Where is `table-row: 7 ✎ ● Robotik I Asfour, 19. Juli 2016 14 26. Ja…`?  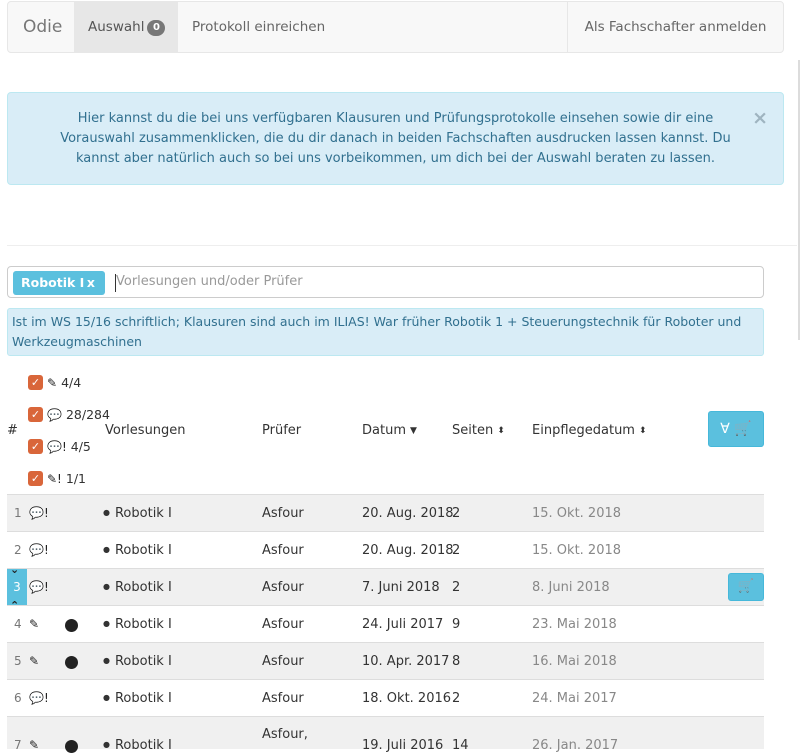 table-row: 7 ✎ ● Robotik I Asfour, 19. Juli 2016 14 26. Ja… is located at coordinates (385, 734).